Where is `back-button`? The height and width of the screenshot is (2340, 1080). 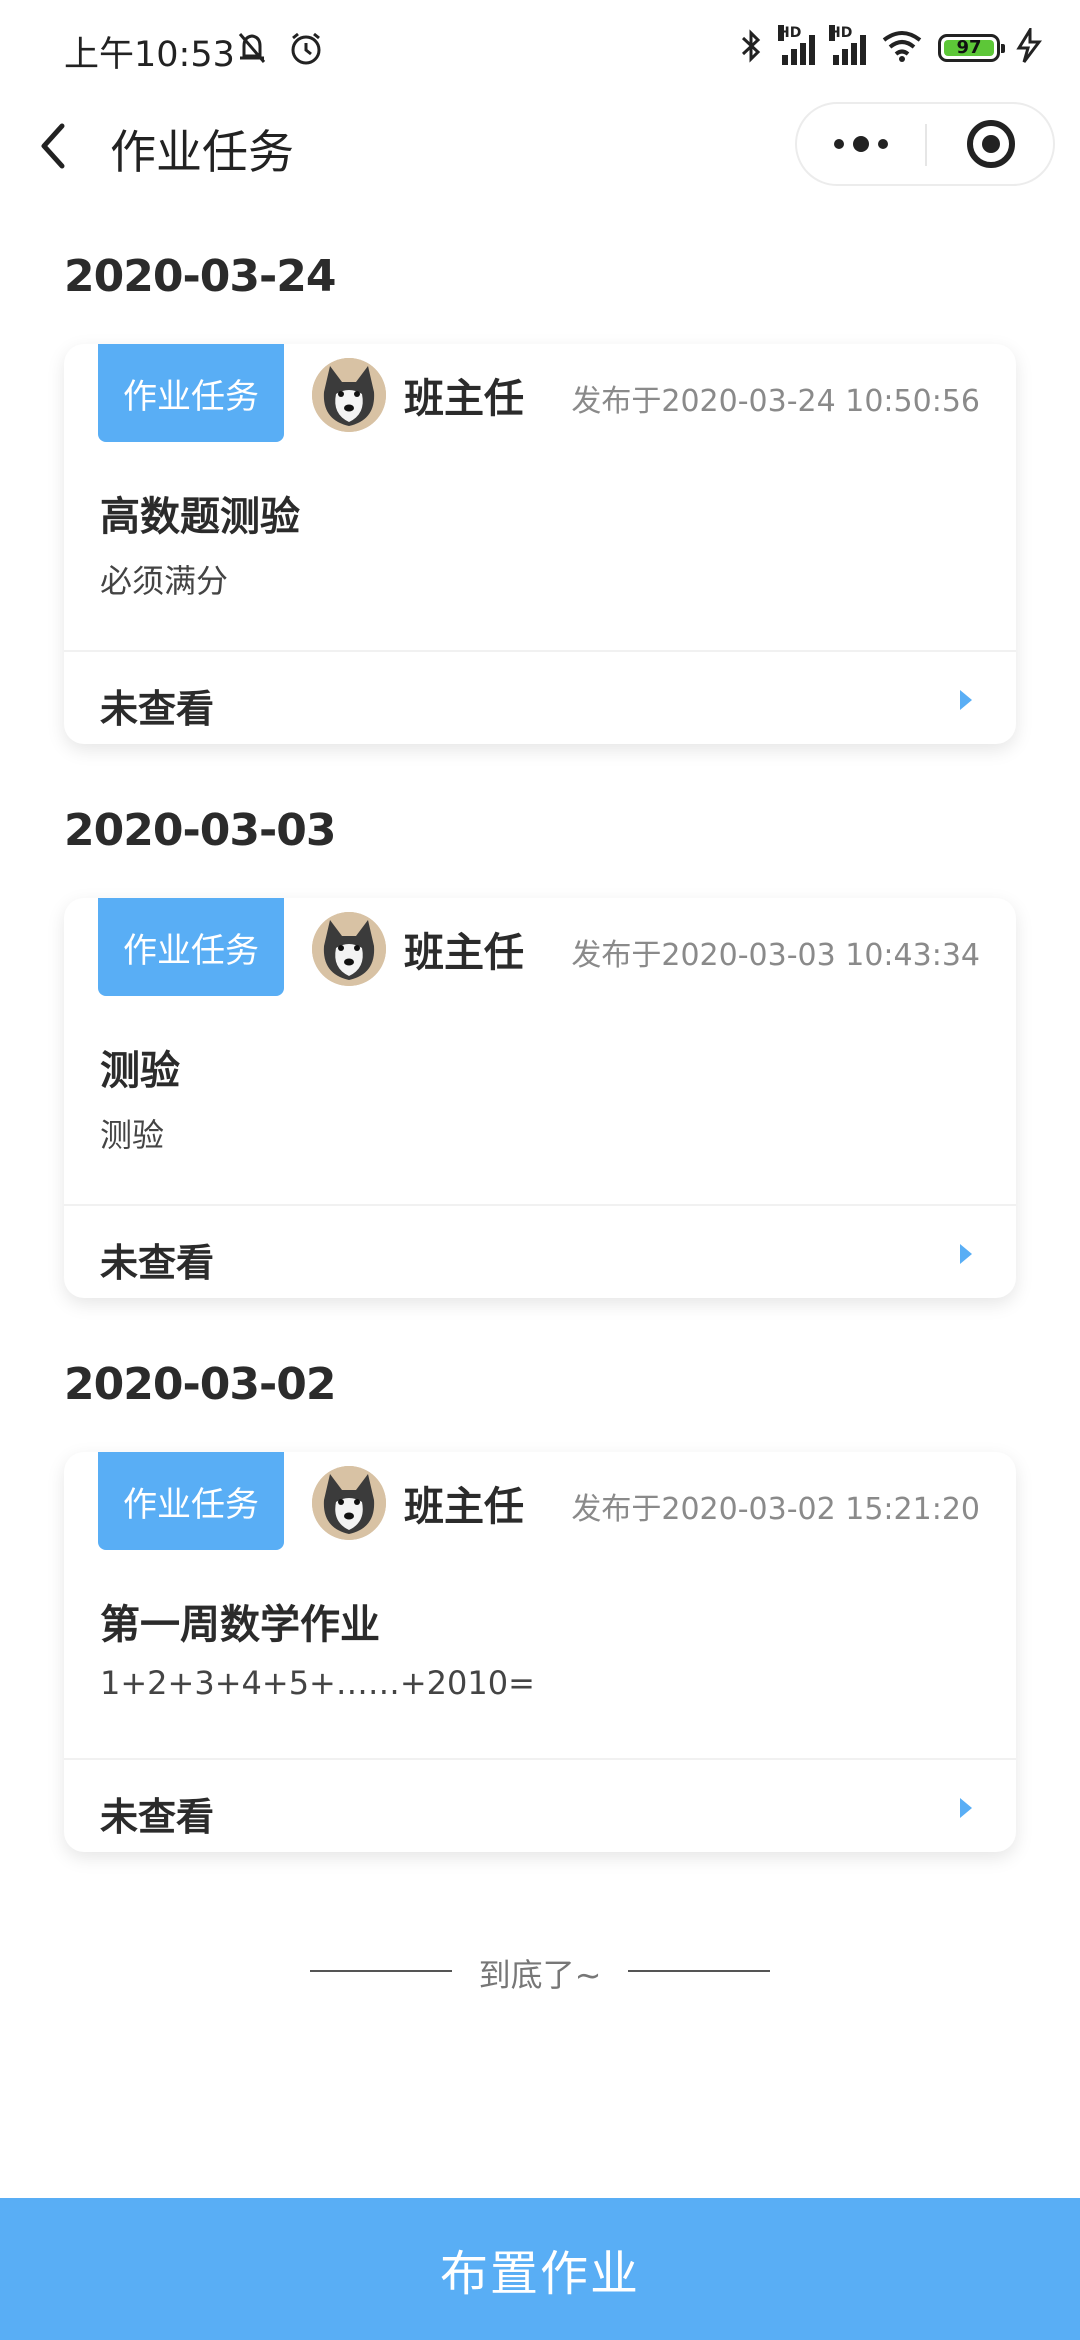
back-button is located at coordinates (57, 146).